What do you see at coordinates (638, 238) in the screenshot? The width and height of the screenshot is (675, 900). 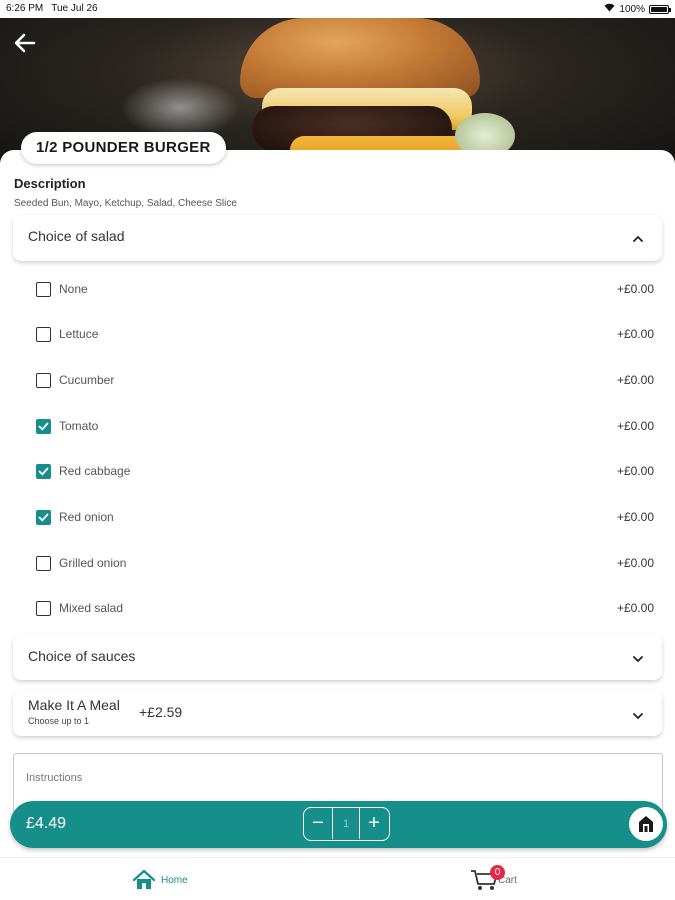 I see `chevron-up-icon` at bounding box center [638, 238].